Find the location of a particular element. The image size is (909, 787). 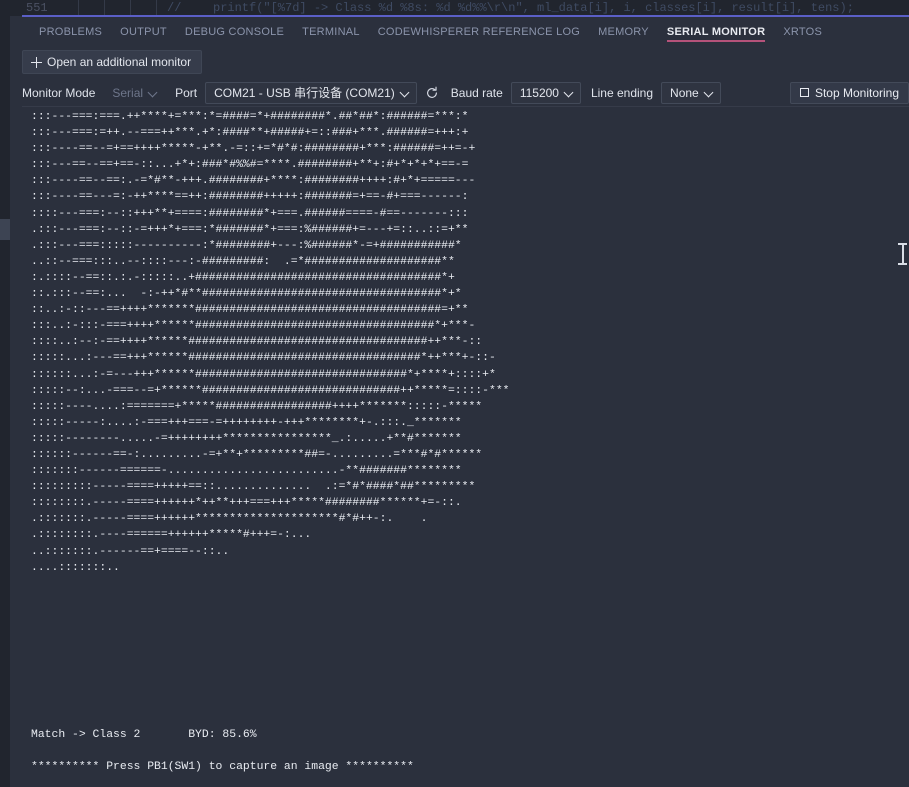

plus-icon is located at coordinates (36, 62).